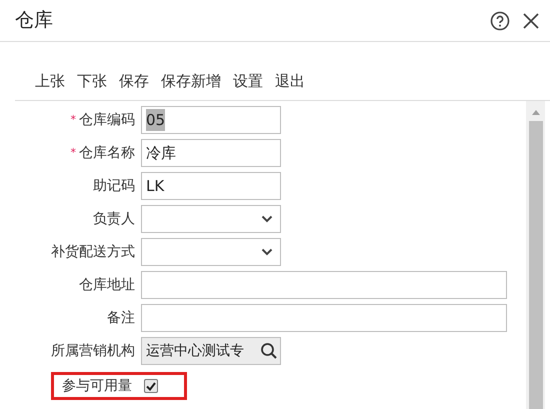  I want to click on field-label: 助记码, so click(114, 186).